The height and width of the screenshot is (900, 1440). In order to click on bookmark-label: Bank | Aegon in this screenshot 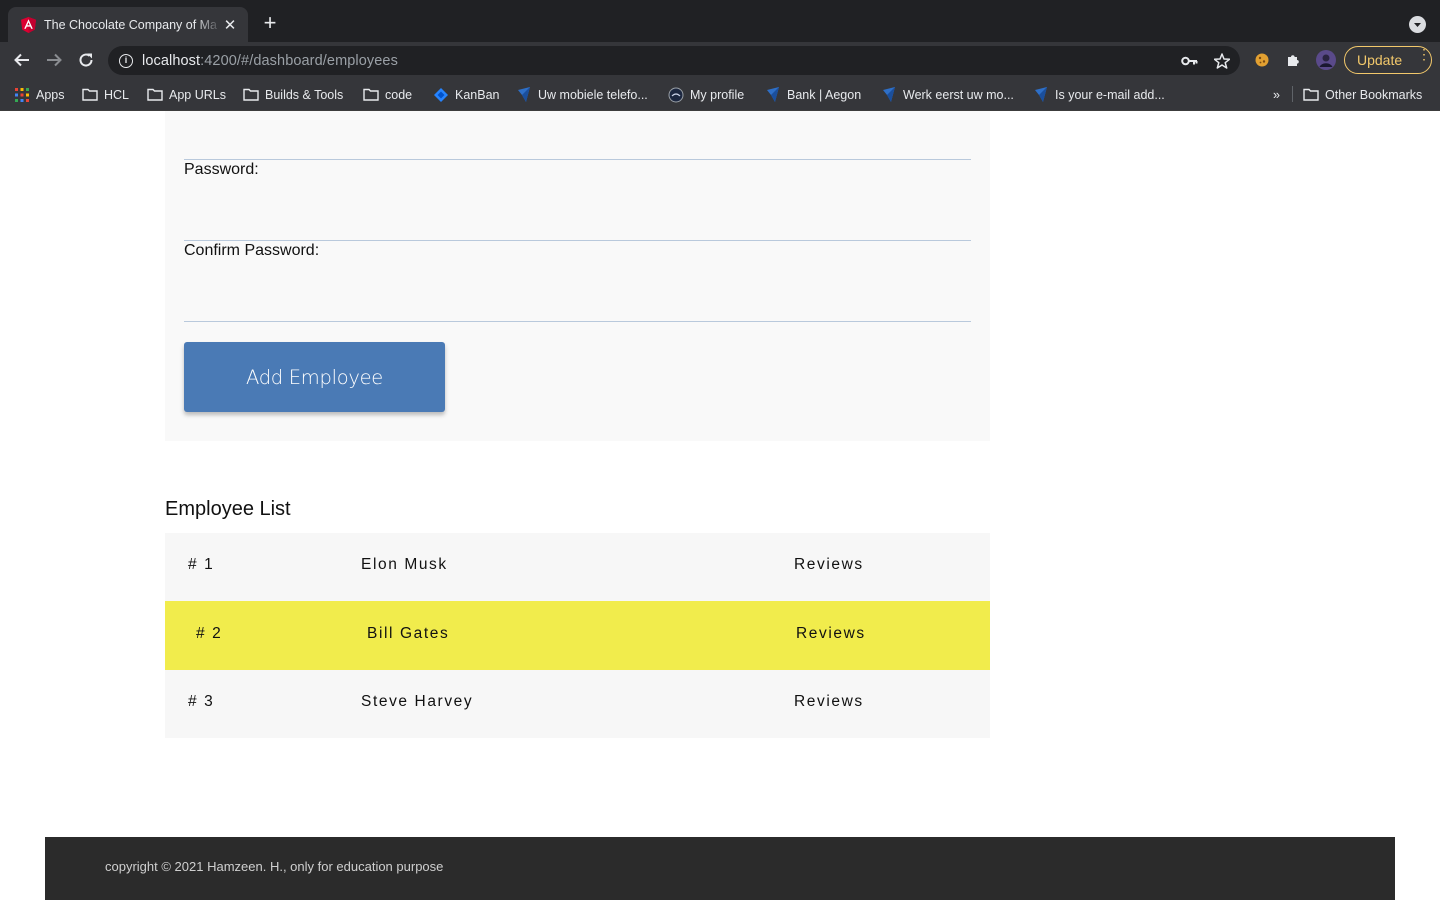, I will do `click(824, 94)`.